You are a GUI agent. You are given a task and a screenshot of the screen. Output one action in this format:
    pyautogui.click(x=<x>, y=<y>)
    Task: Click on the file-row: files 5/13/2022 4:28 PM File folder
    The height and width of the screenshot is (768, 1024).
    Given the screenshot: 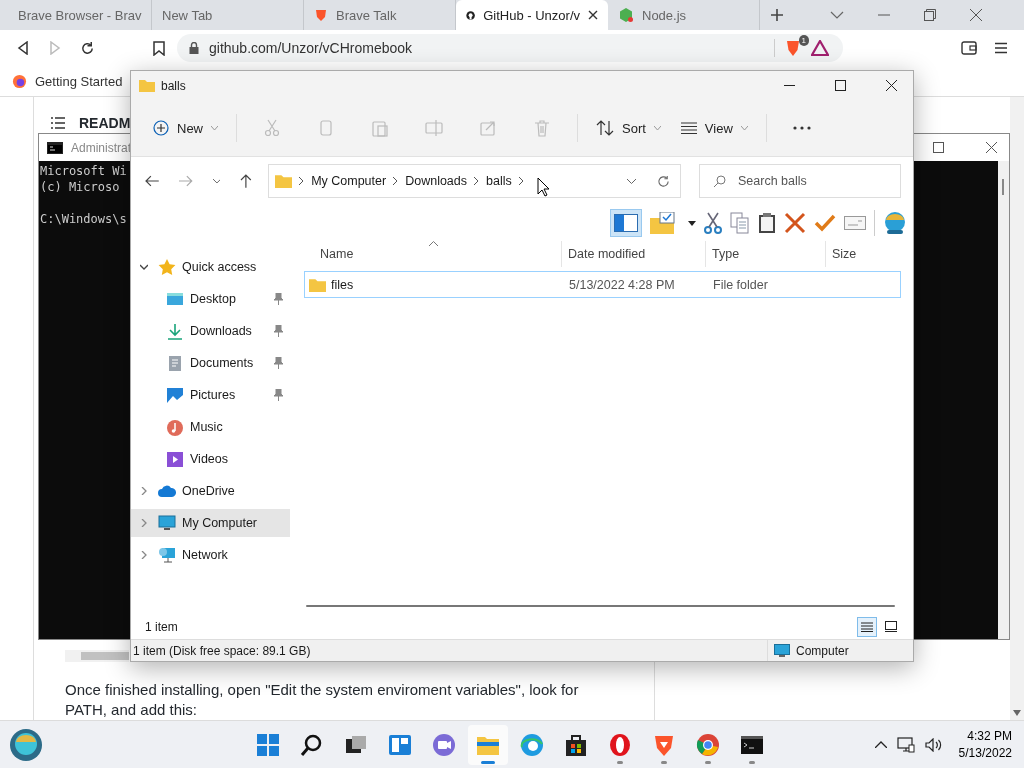 What is the action you would take?
    pyautogui.click(x=602, y=284)
    